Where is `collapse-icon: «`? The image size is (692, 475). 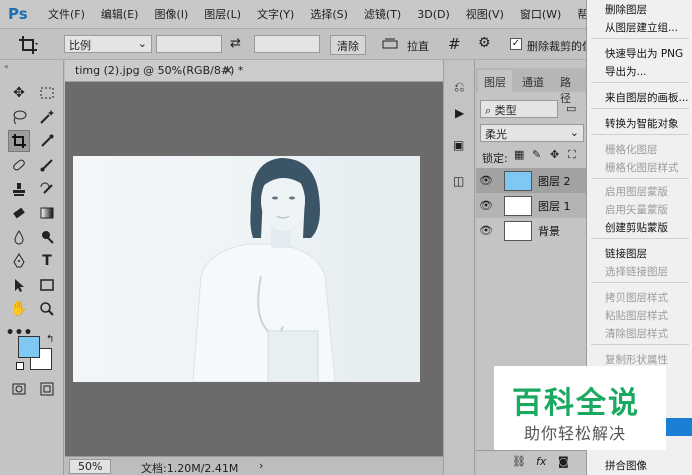
collapse-icon: « is located at coordinates (6, 66).